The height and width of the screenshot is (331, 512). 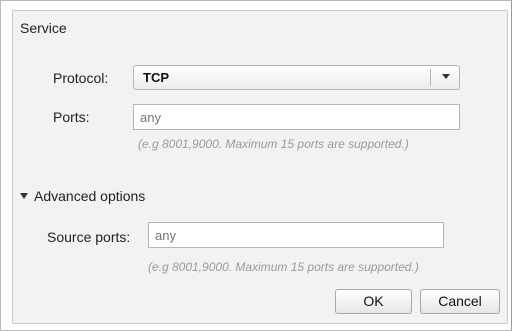 What do you see at coordinates (89, 237) in the screenshot?
I see `source-ports-label: Source ports:` at bounding box center [89, 237].